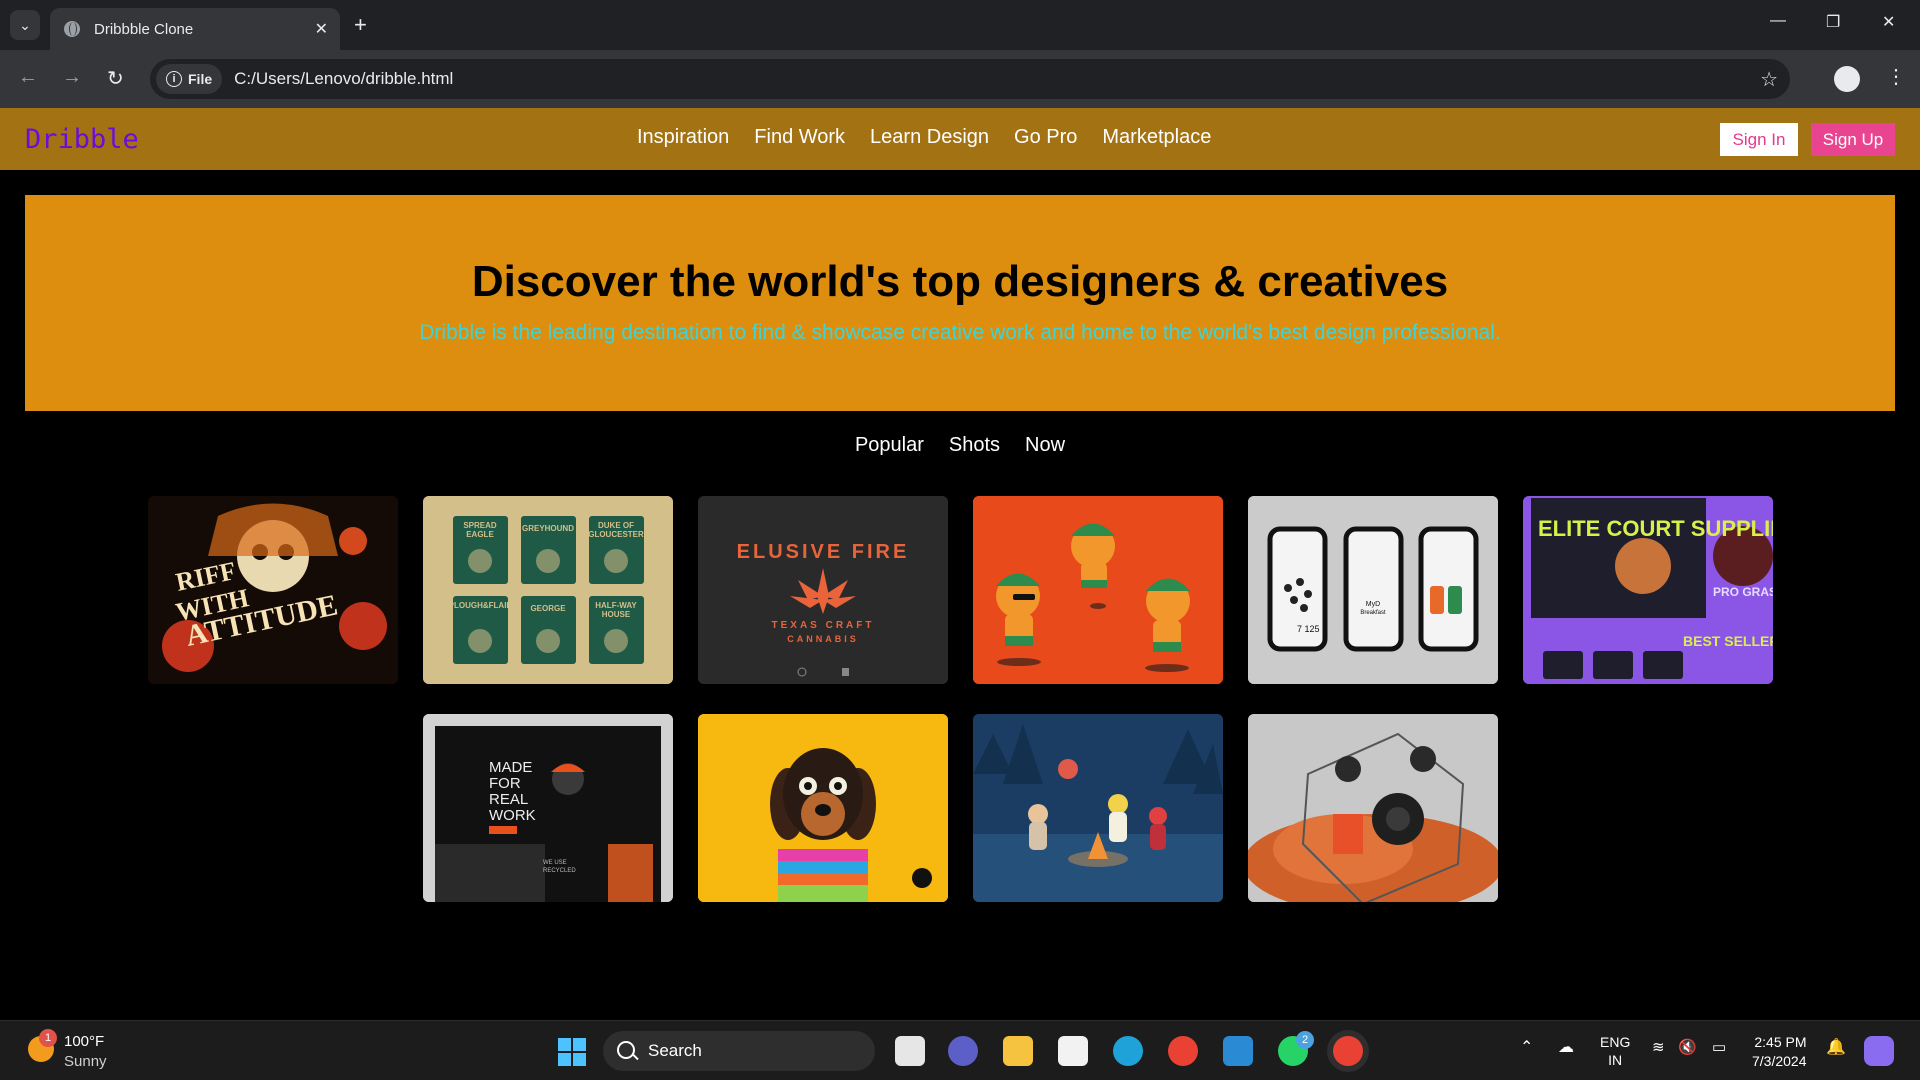 This screenshot has width=1920, height=1080. I want to click on svg-text: GLOUCESTER, so click(616, 534).